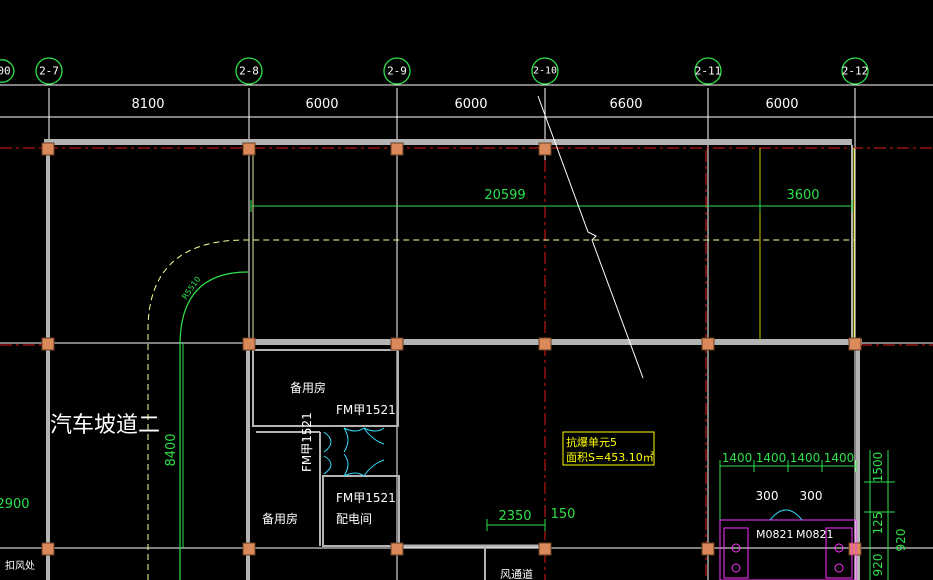 The height and width of the screenshot is (580, 933). What do you see at coordinates (354, 519) in the screenshot?
I see `room-power: 配电间` at bounding box center [354, 519].